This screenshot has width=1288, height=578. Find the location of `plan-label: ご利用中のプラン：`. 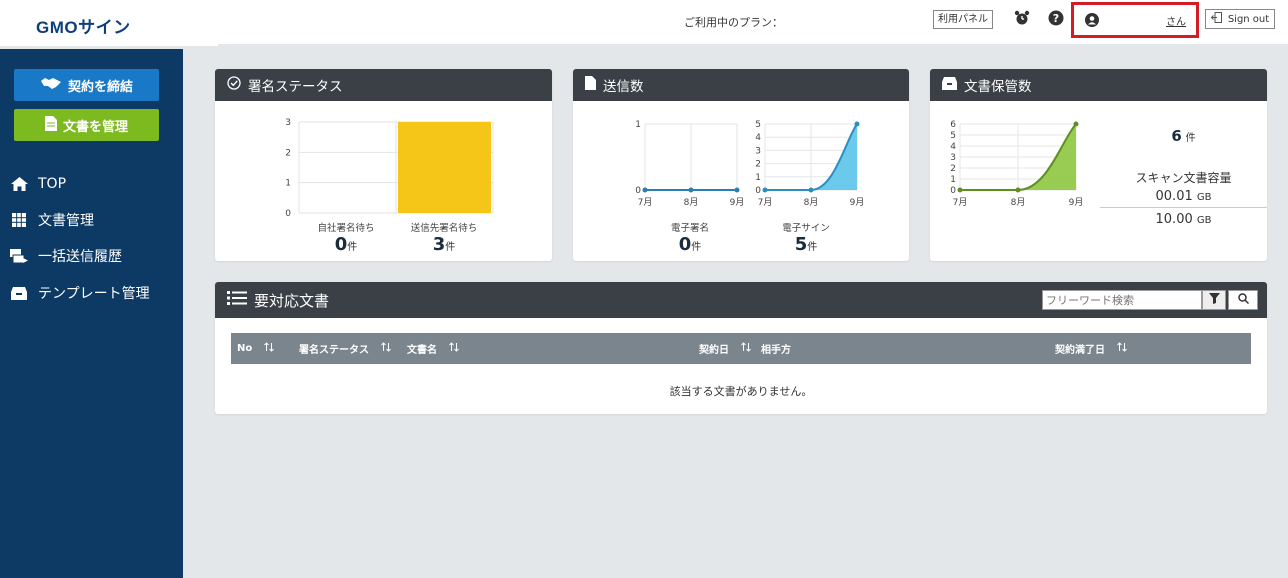

plan-label: ご利用中のプラン： is located at coordinates (733, 22).